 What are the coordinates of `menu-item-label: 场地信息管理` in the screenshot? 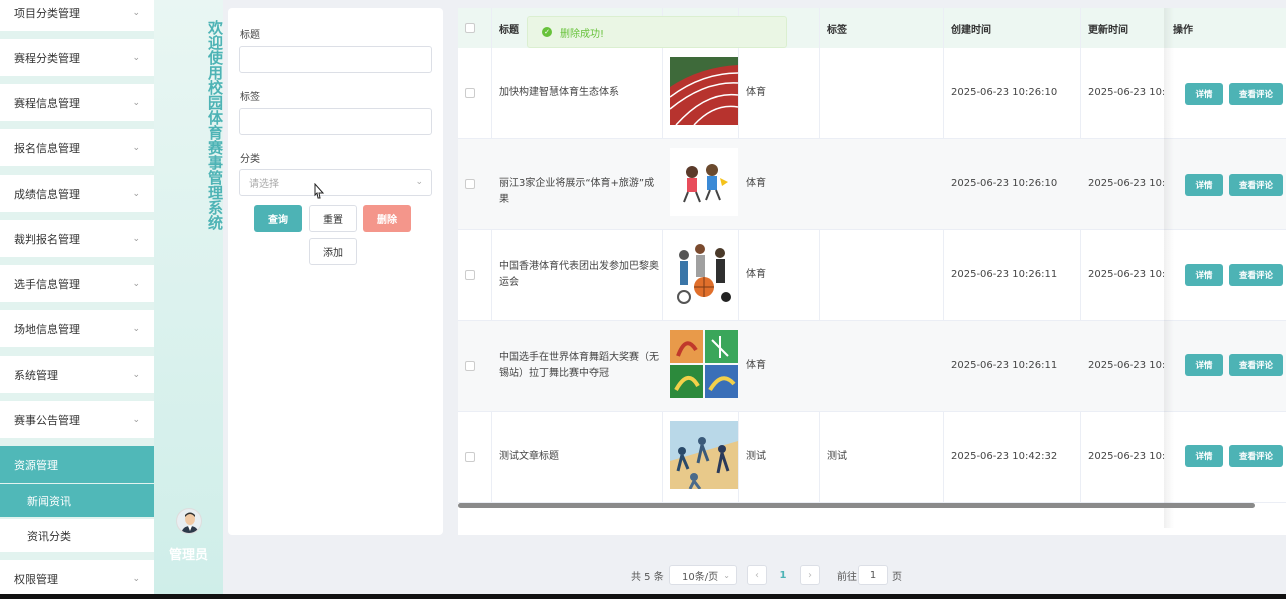 It's located at (47, 329).